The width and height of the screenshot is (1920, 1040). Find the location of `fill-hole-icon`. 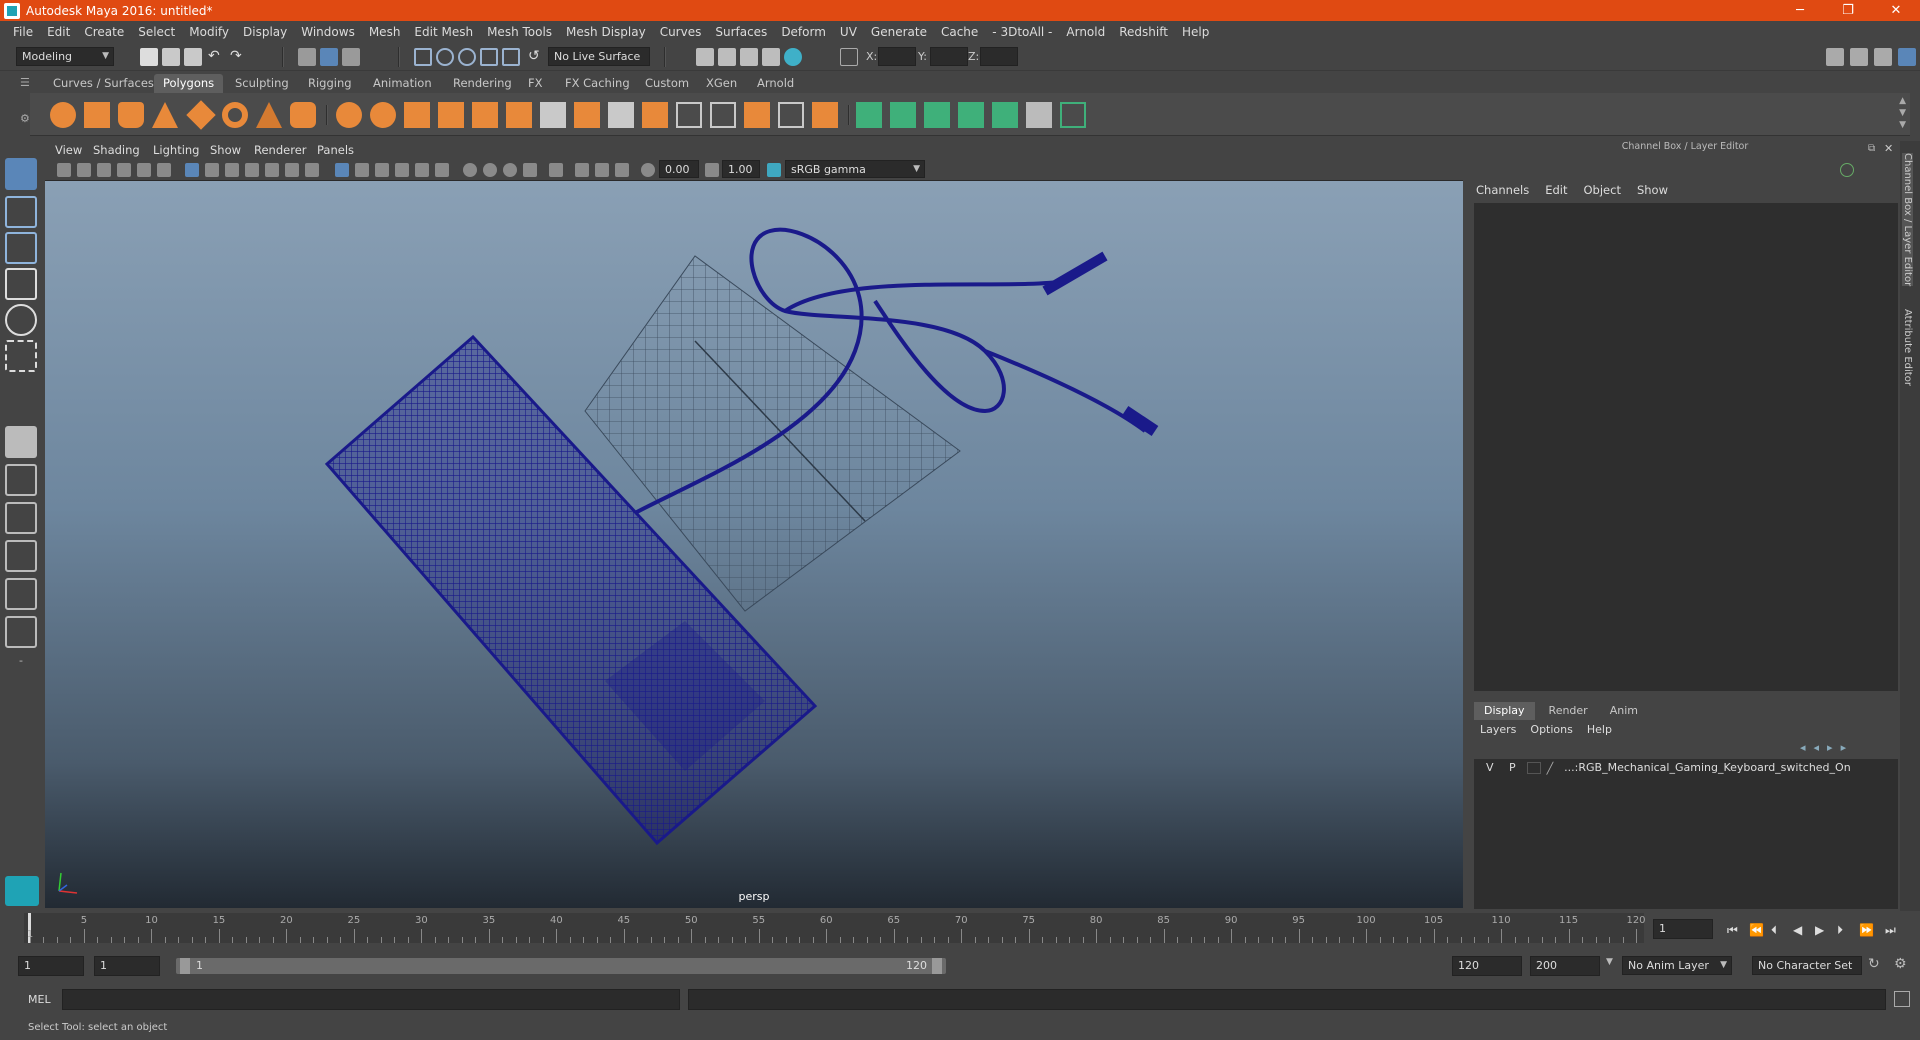

fill-hole-icon is located at coordinates (655, 115).